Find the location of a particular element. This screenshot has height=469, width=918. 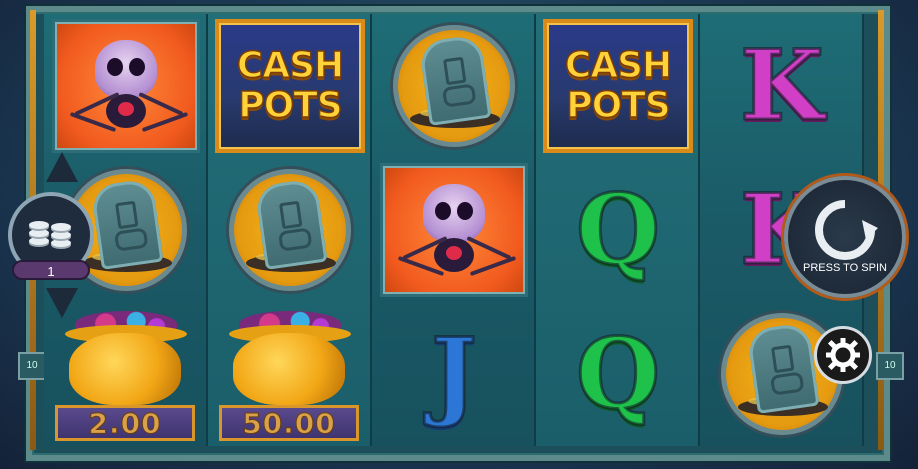

pot-value-plaque: 2.00 is located at coordinates (125, 423).